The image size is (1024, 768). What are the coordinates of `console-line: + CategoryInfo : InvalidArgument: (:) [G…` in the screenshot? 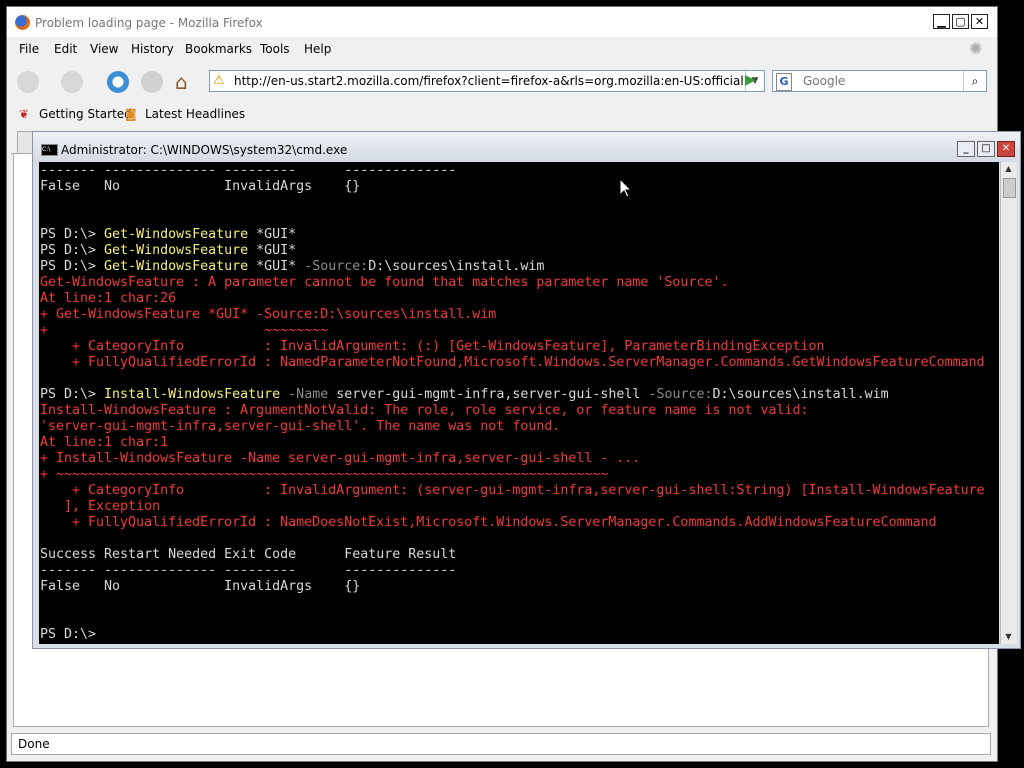 It's located at (512, 347).